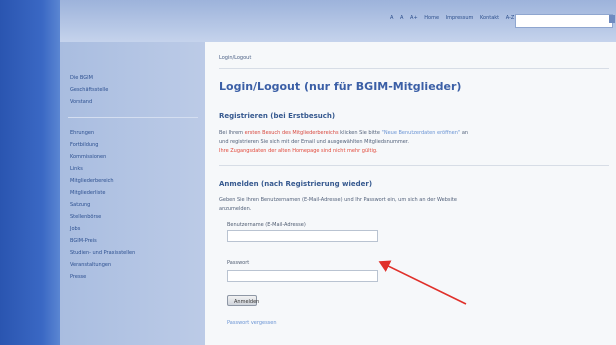 Image resolution: width=616 pixels, height=345 pixels. I want to click on left-frame, so click(30, 172).